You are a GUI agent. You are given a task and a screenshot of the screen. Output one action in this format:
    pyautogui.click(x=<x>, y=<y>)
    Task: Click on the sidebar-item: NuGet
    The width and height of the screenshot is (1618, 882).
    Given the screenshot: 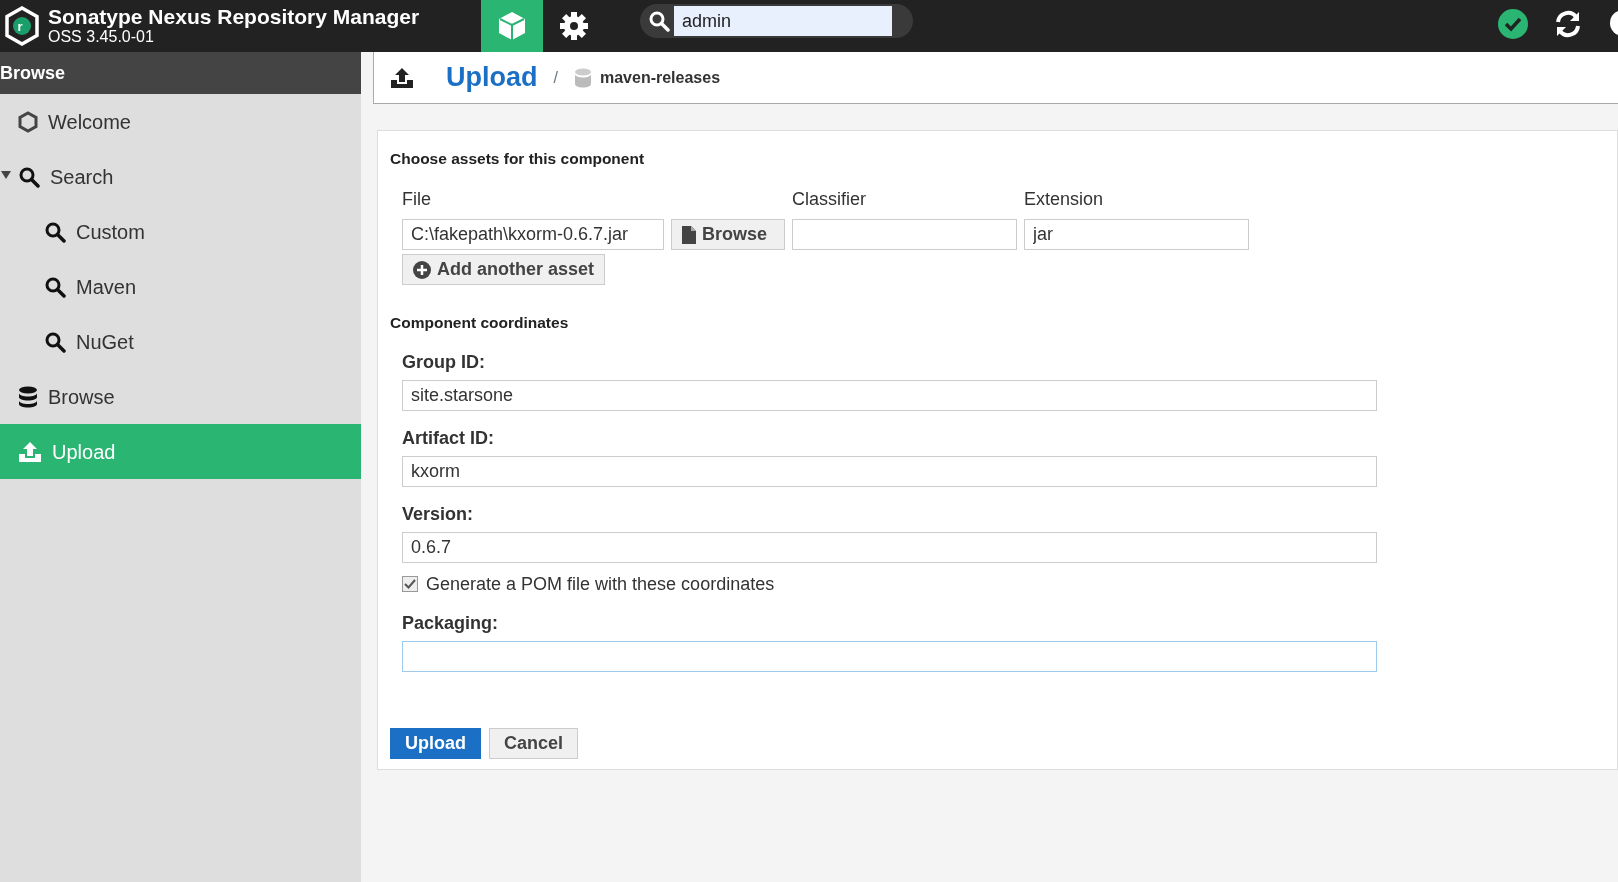 What is the action you would take?
    pyautogui.click(x=180, y=341)
    